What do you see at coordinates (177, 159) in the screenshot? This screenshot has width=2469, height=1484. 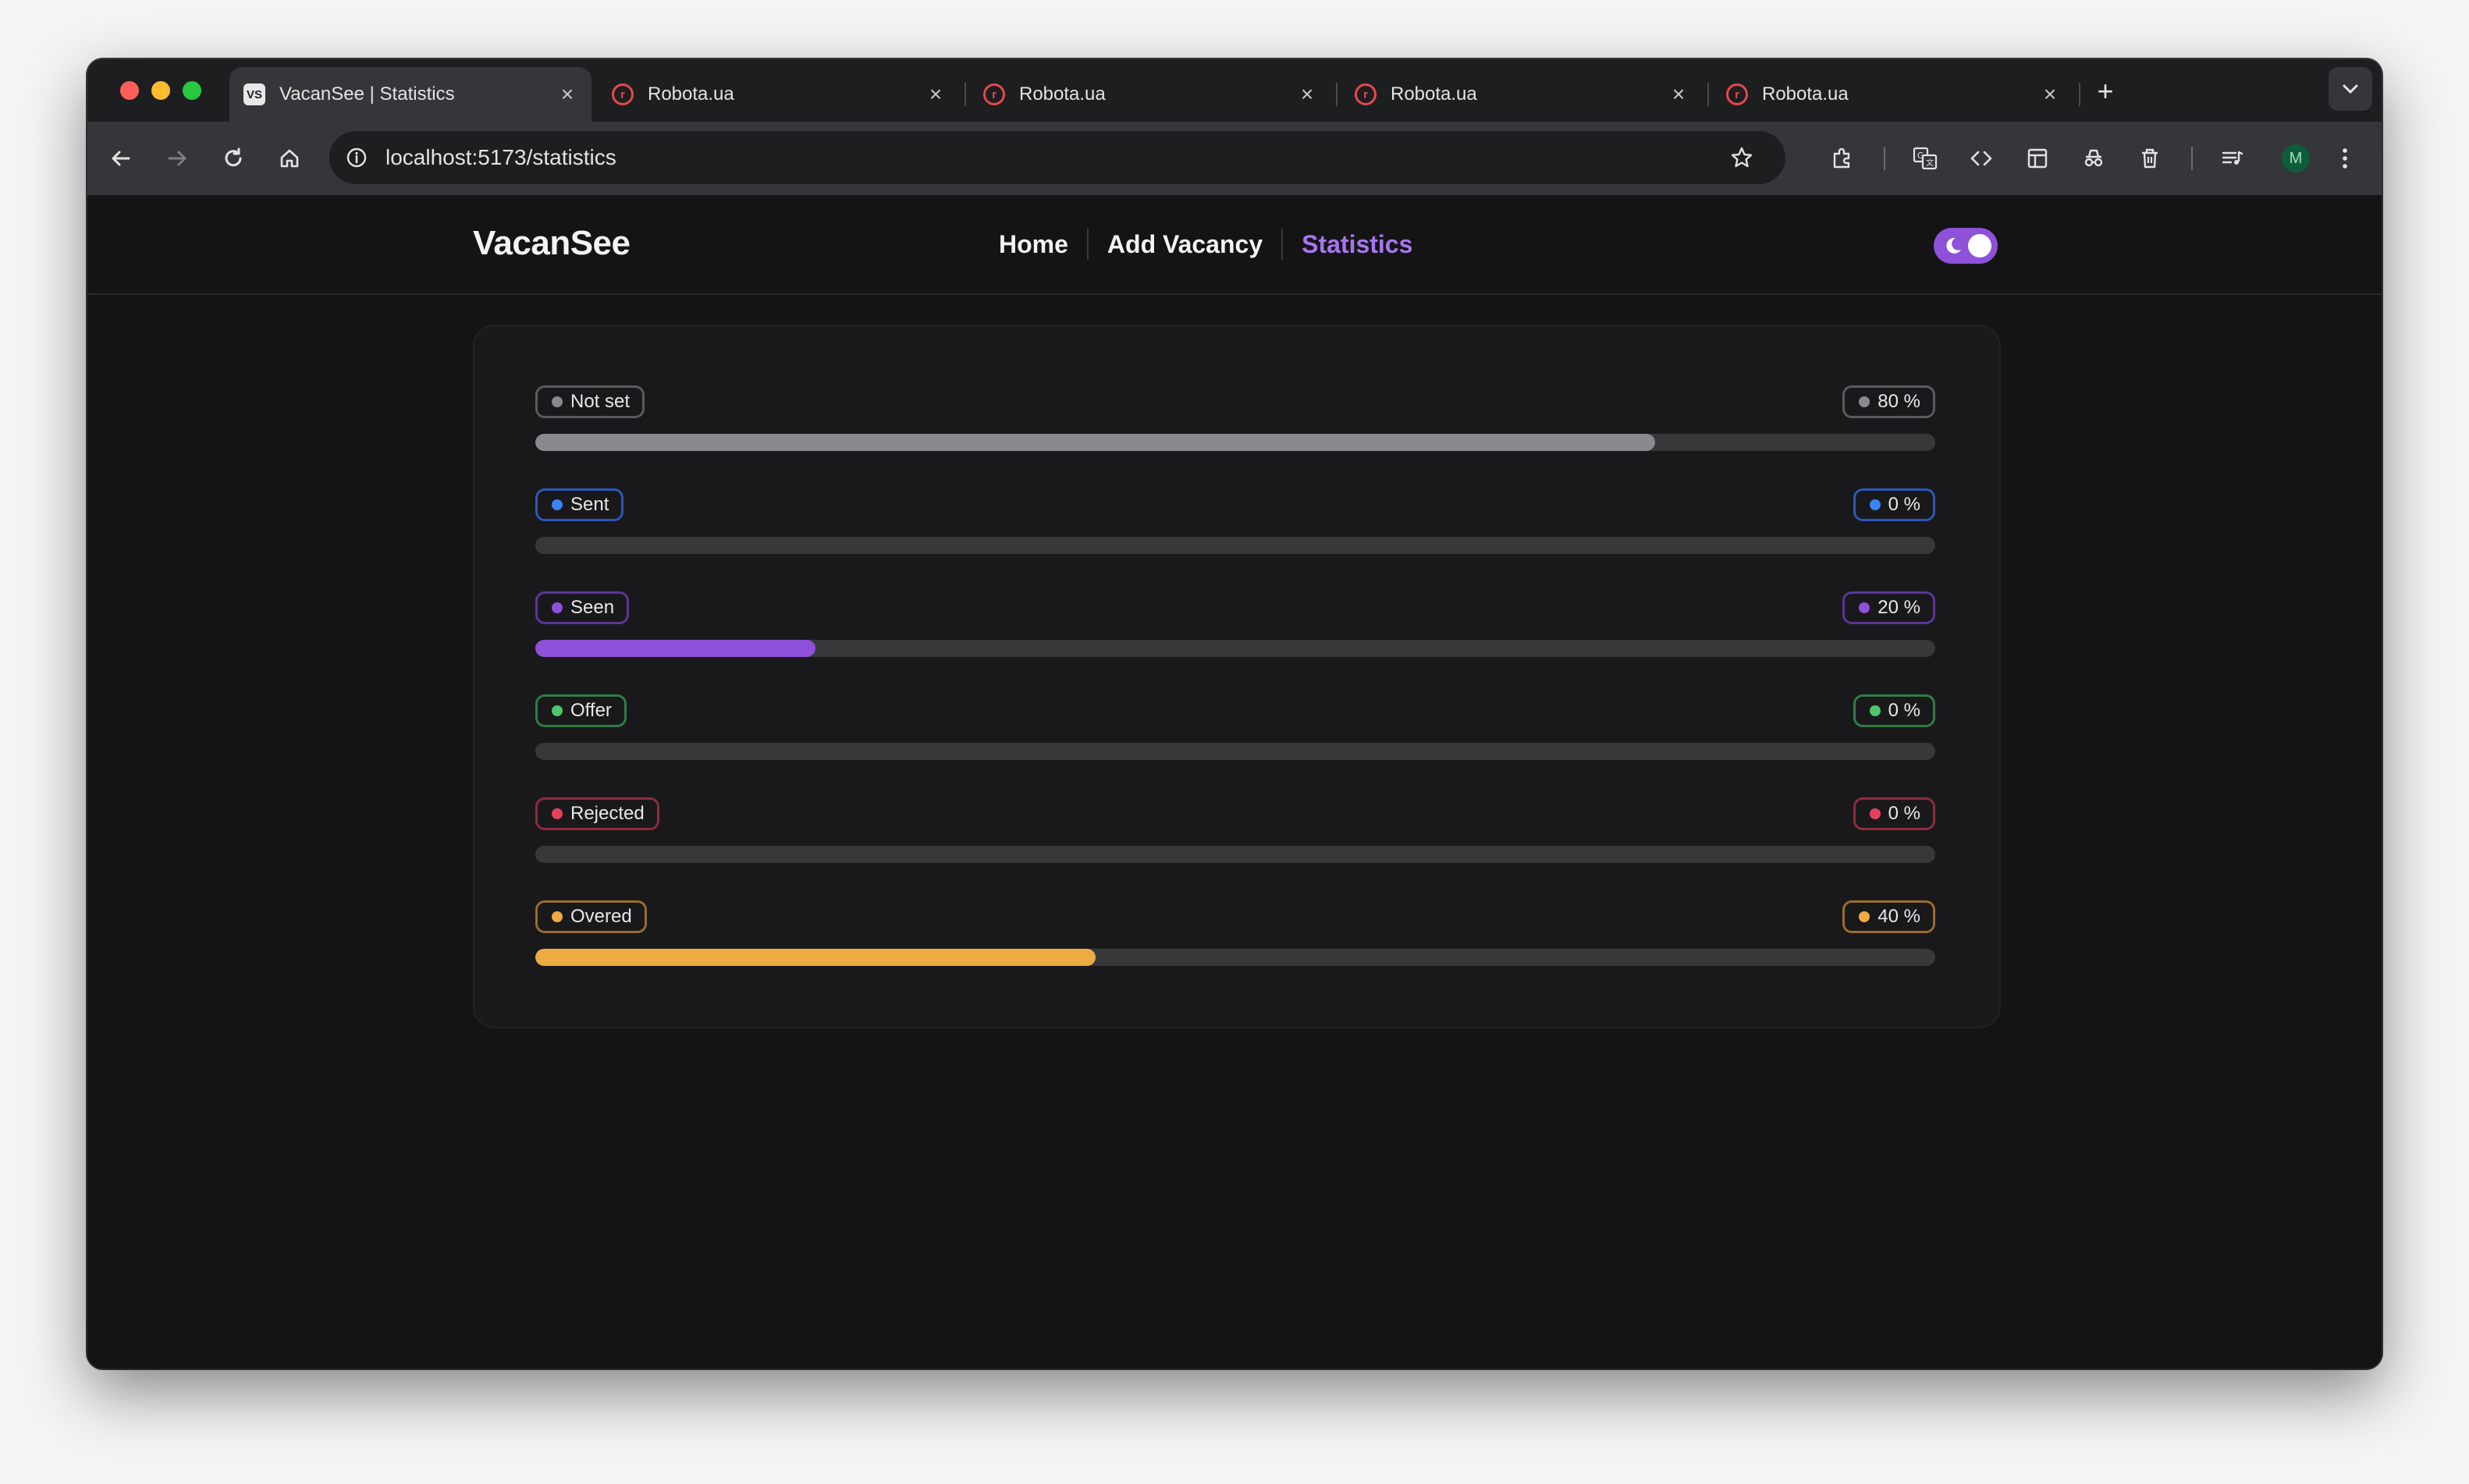 I see `forward-arrow-icon` at bounding box center [177, 159].